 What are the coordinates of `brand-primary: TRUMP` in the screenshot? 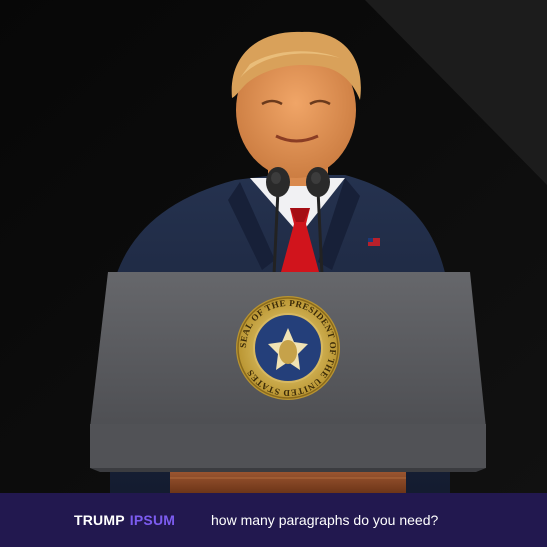 It's located at (99, 520).